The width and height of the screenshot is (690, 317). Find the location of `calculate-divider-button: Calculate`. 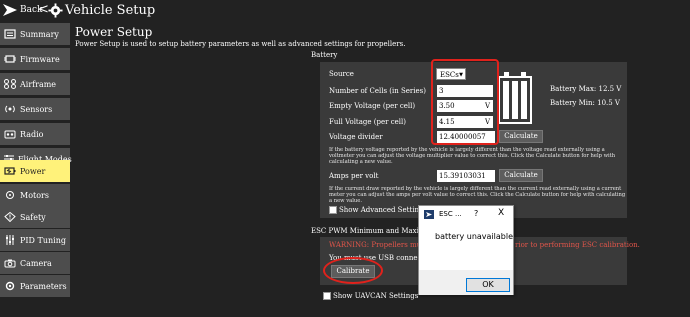

calculate-divider-button: Calculate is located at coordinates (521, 136).